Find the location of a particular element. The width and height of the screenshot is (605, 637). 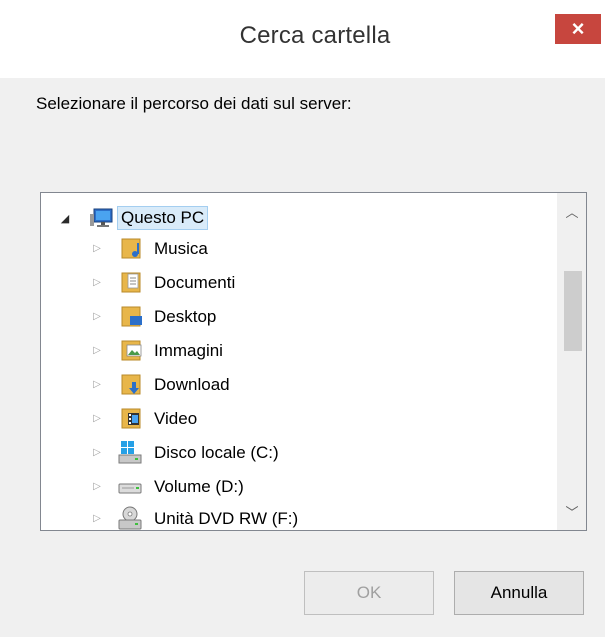

tree-item-desktop: ▷ Desktop is located at coordinates (299, 316).